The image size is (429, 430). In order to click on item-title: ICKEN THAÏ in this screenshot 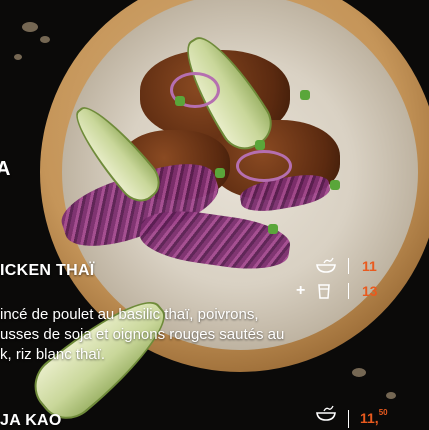, I will do `click(47, 270)`.